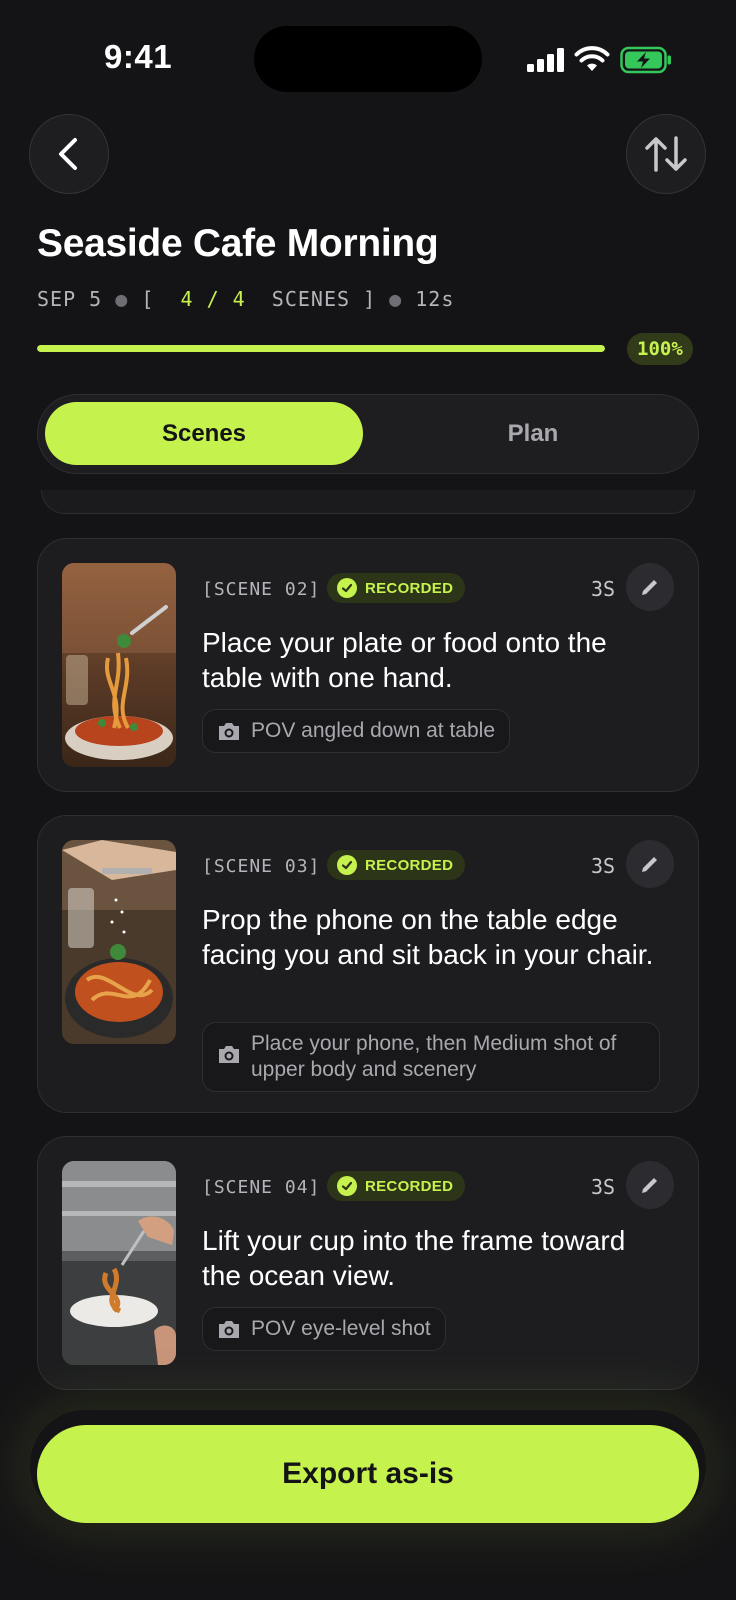  I want to click on progress-fill, so click(321, 348).